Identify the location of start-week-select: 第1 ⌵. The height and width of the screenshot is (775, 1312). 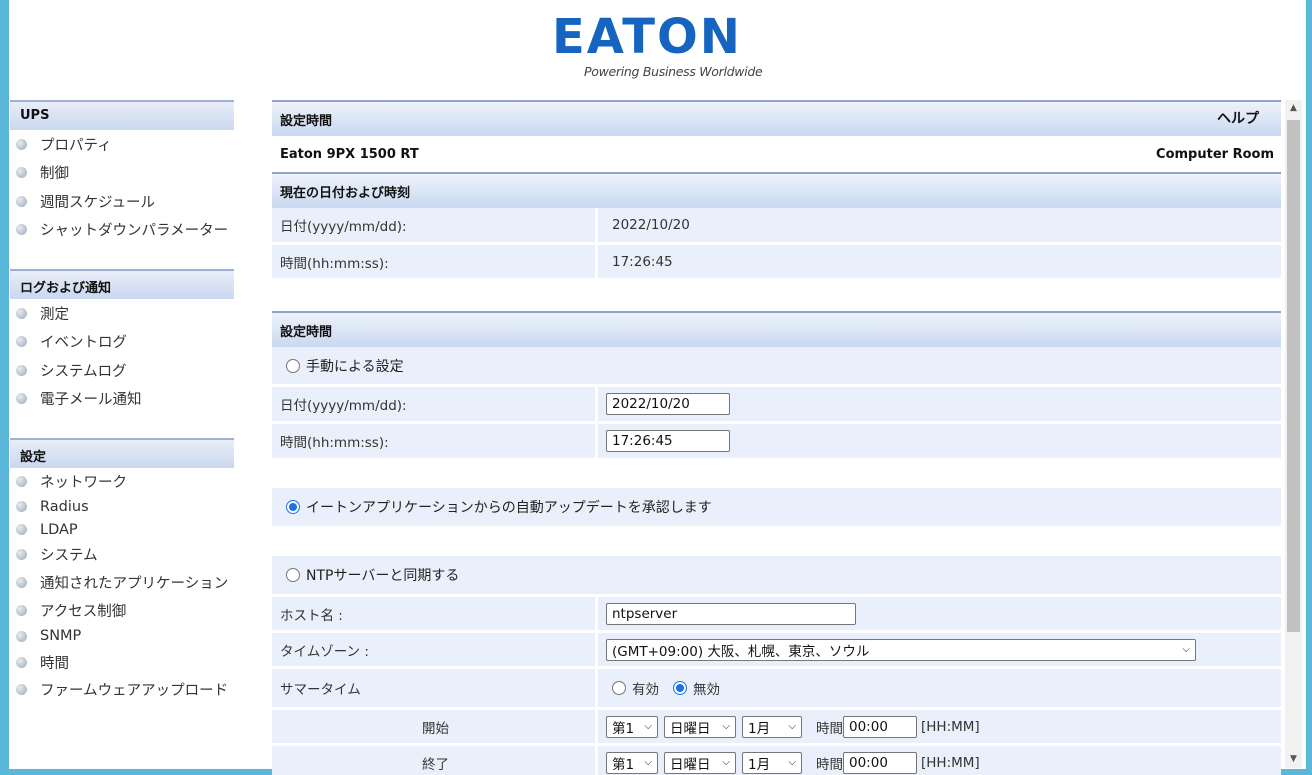
(632, 726).